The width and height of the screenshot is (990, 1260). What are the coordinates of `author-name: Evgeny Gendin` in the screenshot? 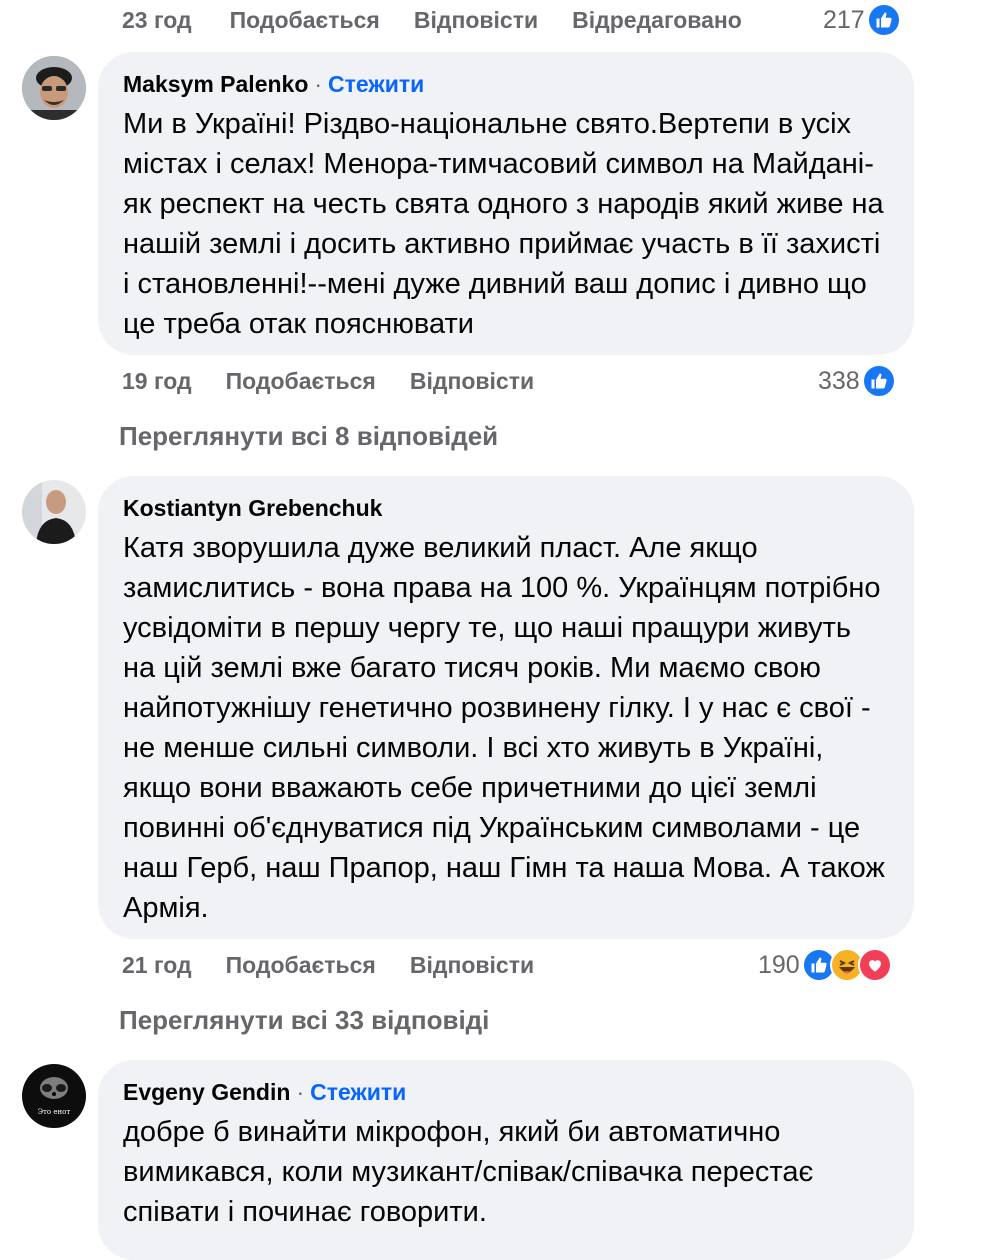 It's located at (206, 1092).